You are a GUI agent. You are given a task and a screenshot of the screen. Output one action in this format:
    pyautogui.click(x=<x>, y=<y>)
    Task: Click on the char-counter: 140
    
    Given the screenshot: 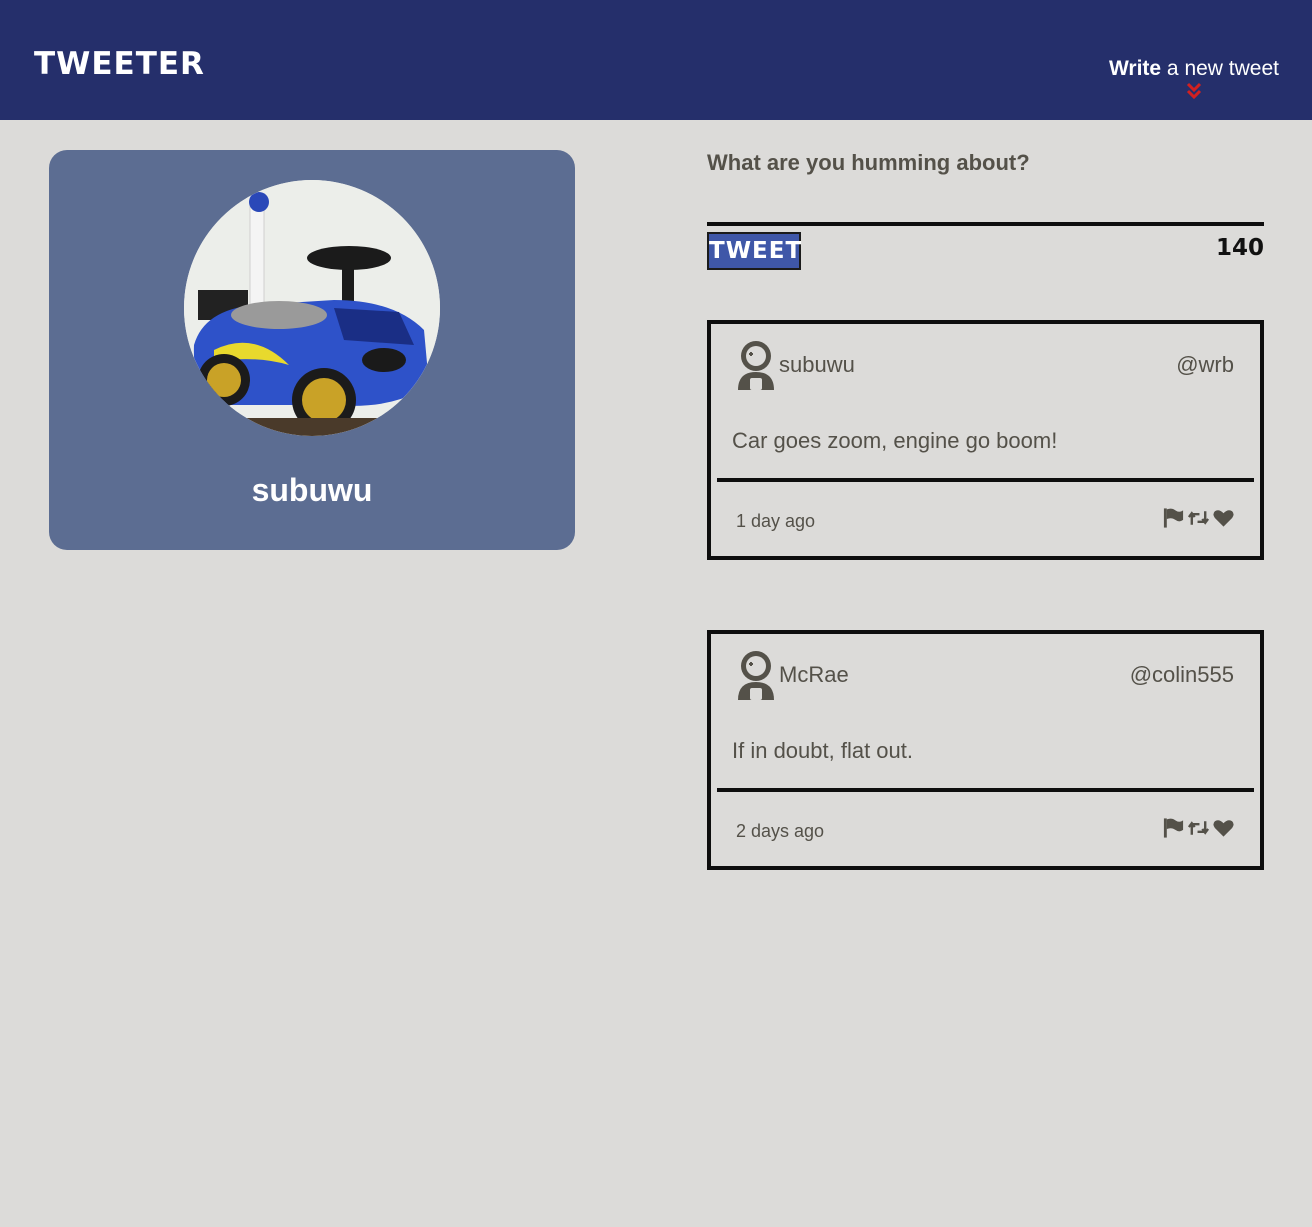 What is the action you would take?
    pyautogui.click(x=1239, y=248)
    